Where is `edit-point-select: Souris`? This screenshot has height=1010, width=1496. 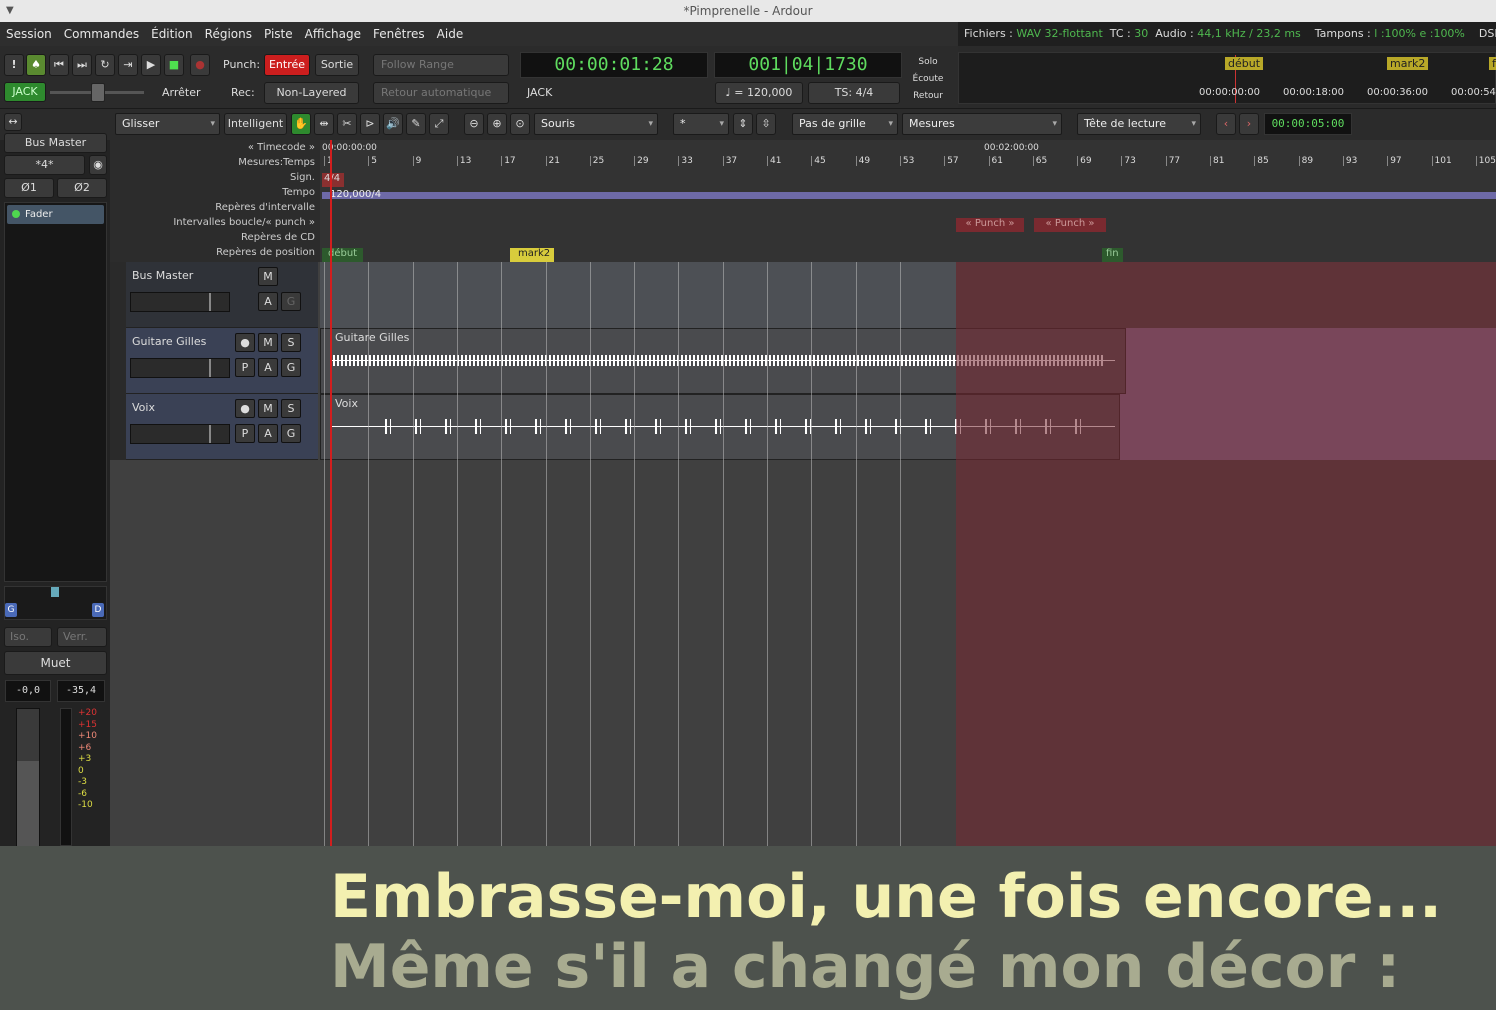 edit-point-select: Souris is located at coordinates (596, 124).